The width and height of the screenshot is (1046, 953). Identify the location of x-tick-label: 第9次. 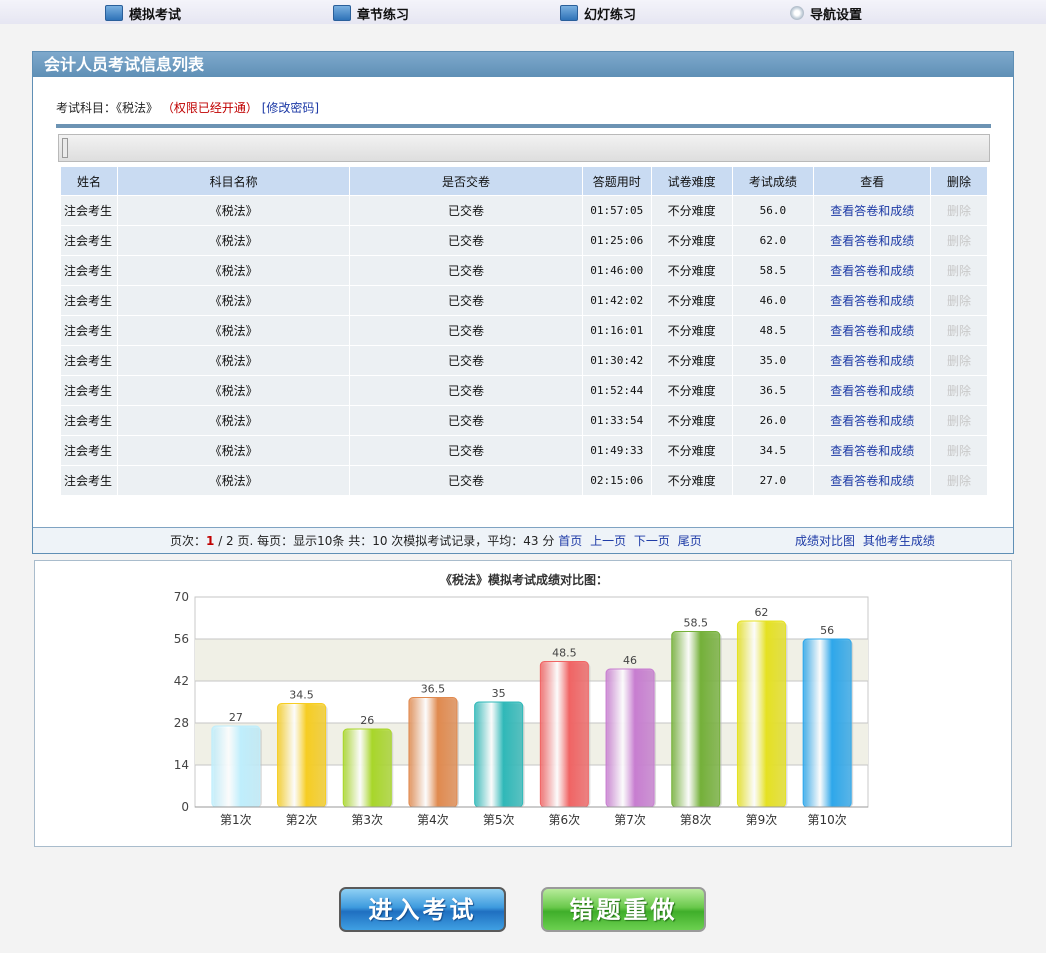
(762, 820).